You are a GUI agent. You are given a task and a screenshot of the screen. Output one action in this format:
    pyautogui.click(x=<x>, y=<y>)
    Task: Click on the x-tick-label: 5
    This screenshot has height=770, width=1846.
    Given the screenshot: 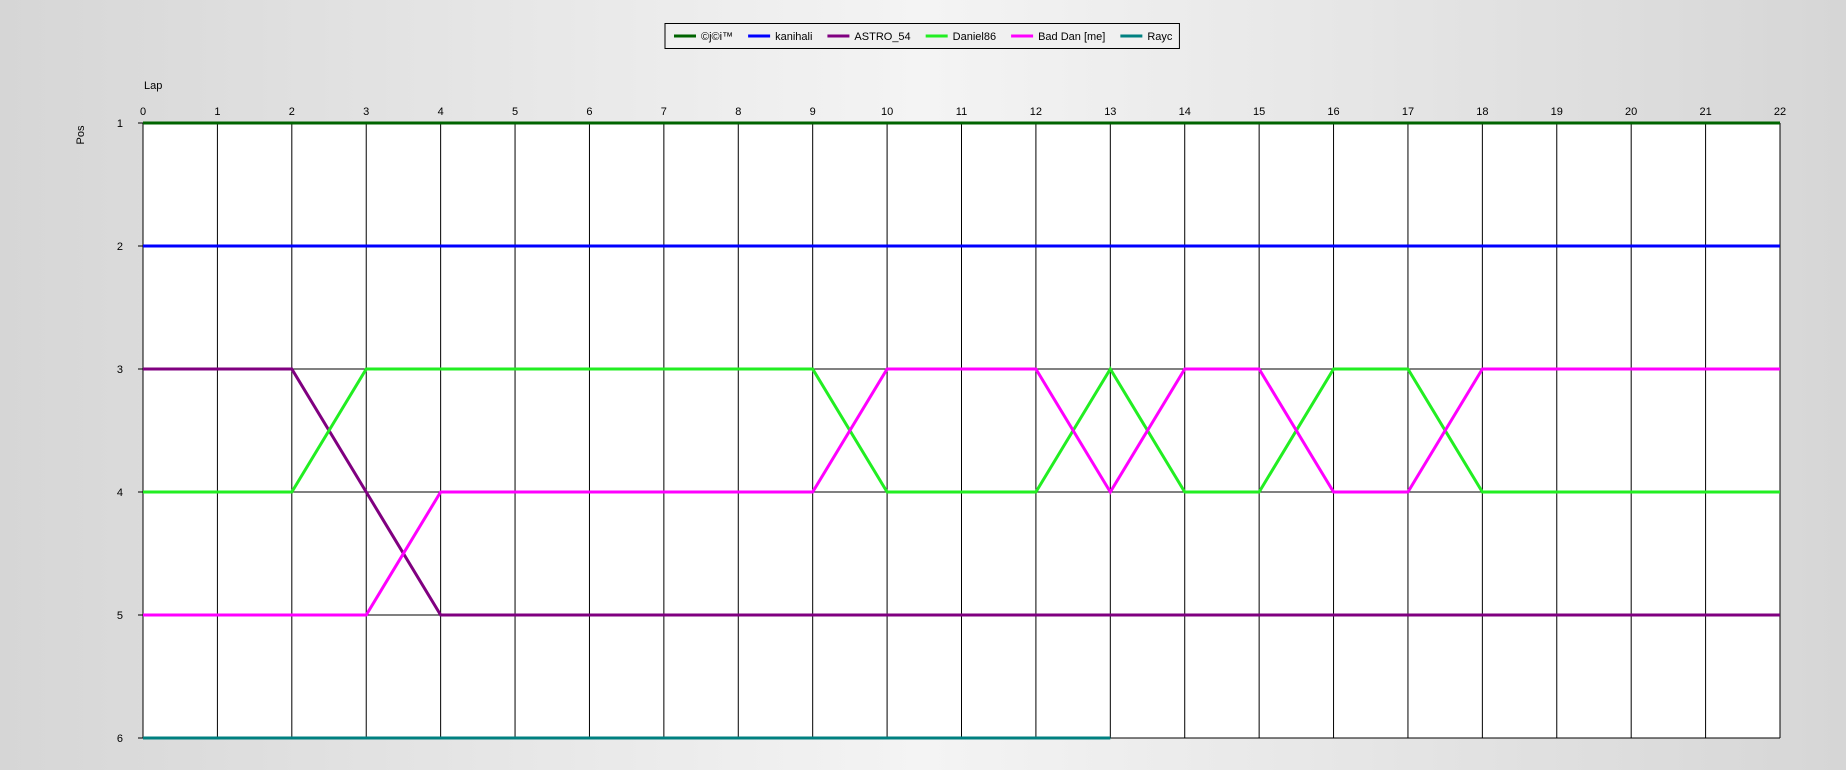 What is the action you would take?
    pyautogui.click(x=515, y=112)
    